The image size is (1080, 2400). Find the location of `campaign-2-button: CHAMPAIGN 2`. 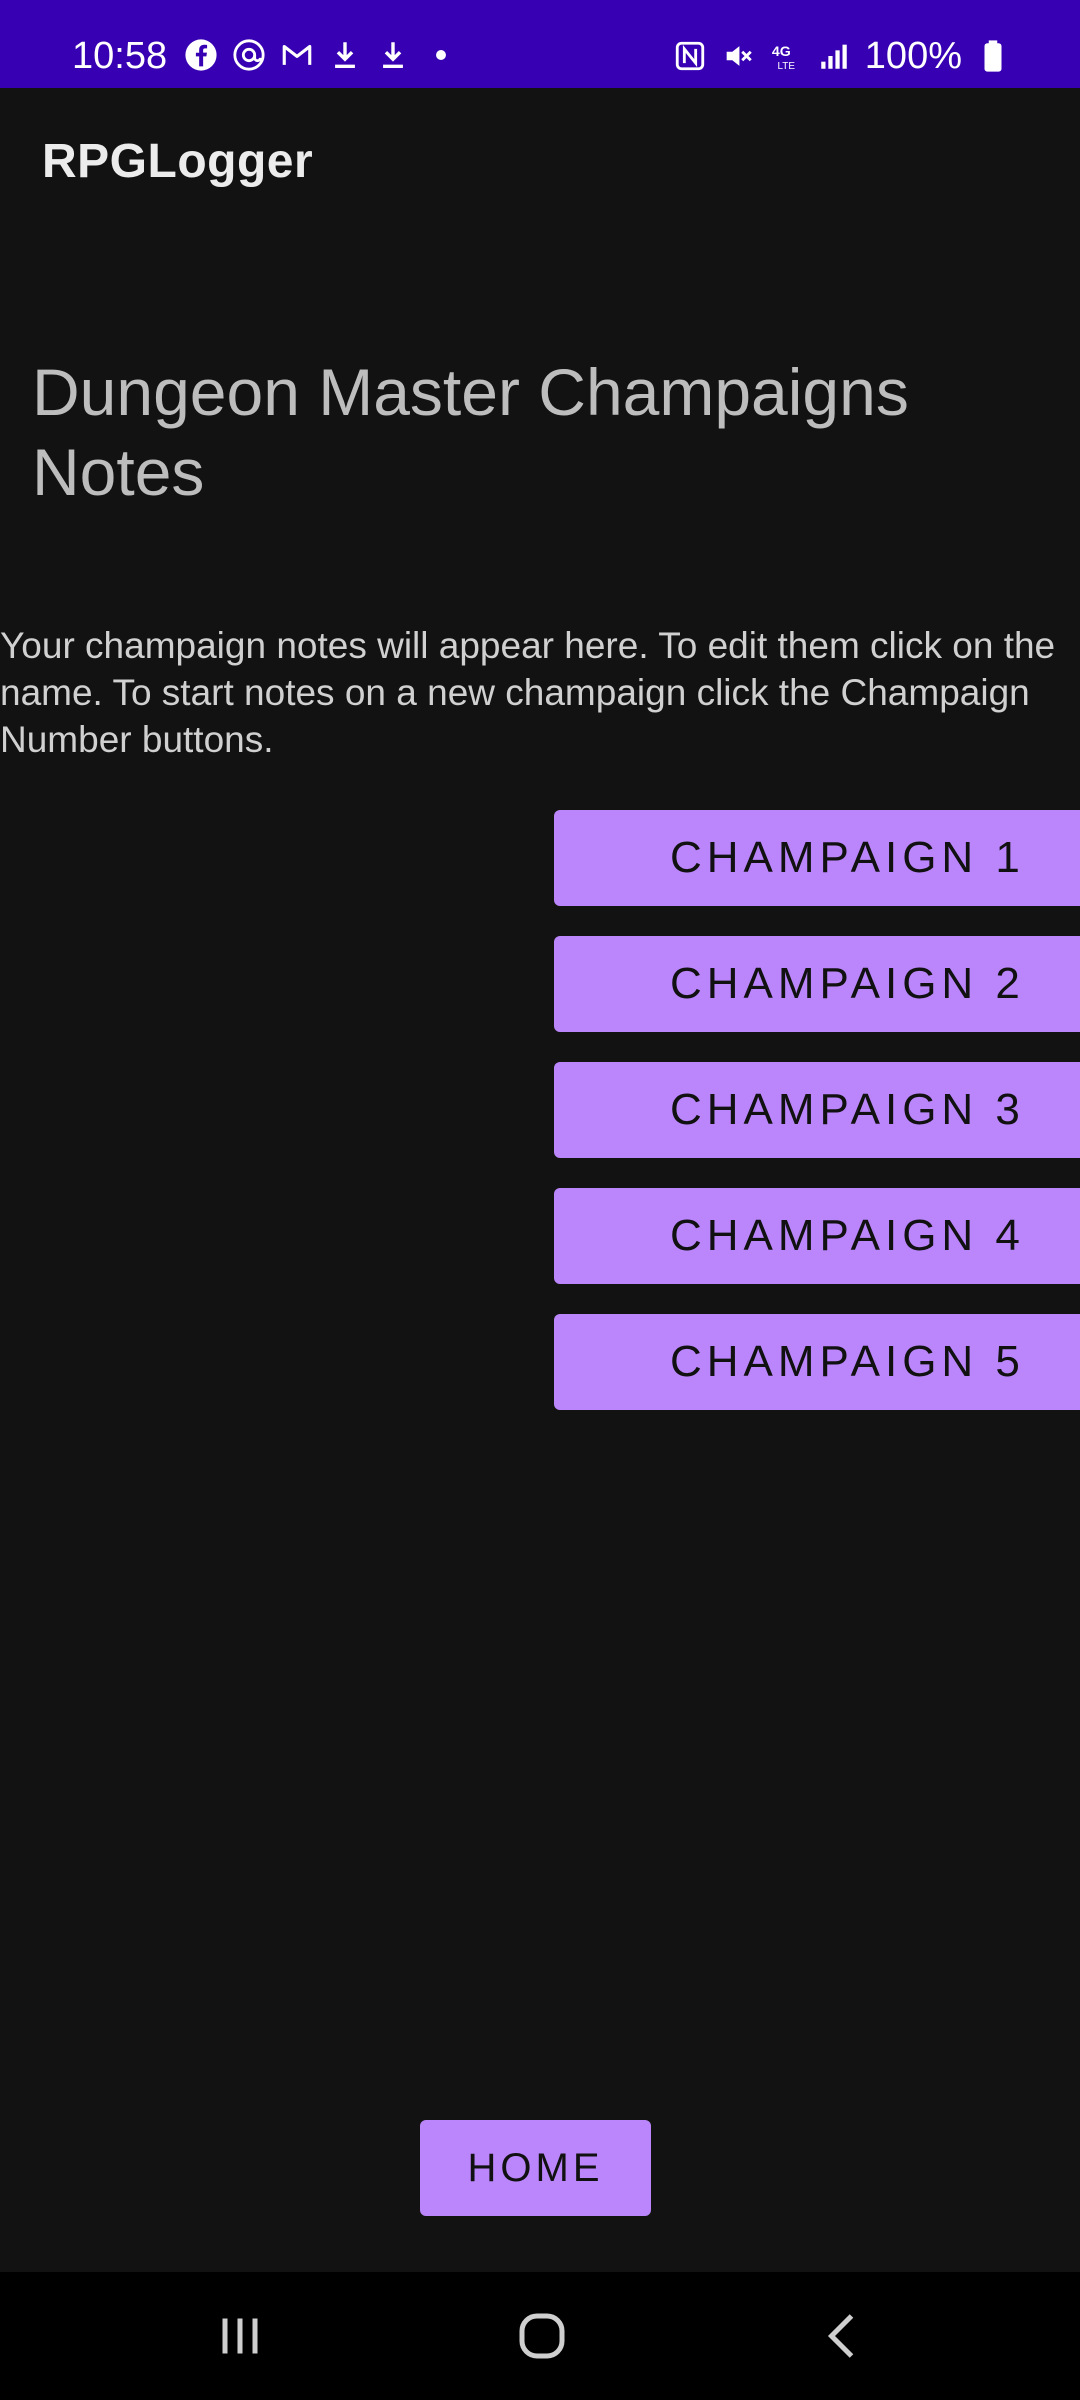

campaign-2-button: CHAMPAIGN 2 is located at coordinates (817, 984).